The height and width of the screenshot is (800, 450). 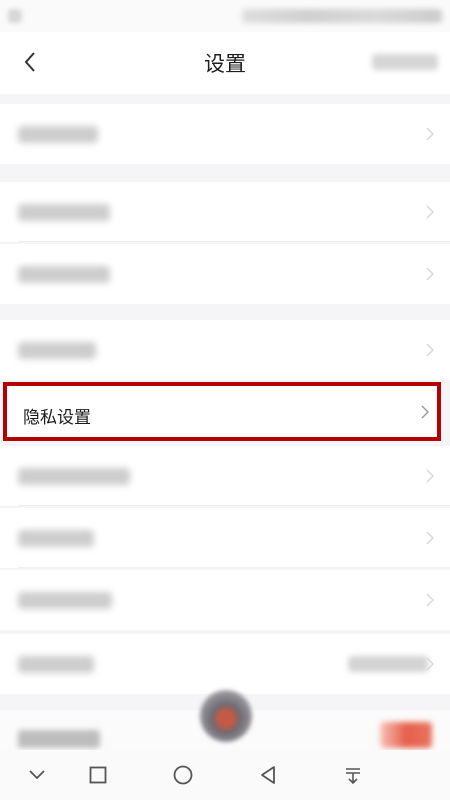 I want to click on nav-recents-button, so click(x=98, y=775).